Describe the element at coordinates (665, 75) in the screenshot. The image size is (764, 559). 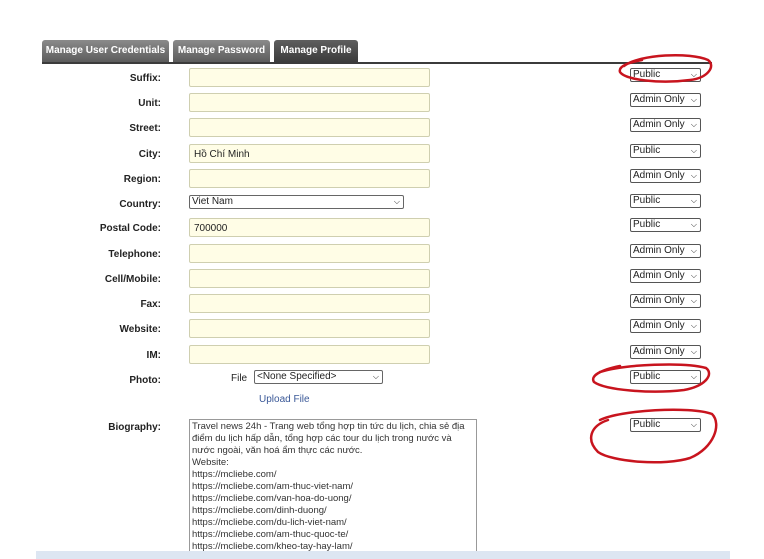
I see `suffix-visibility-select: Public ⌵` at that location.